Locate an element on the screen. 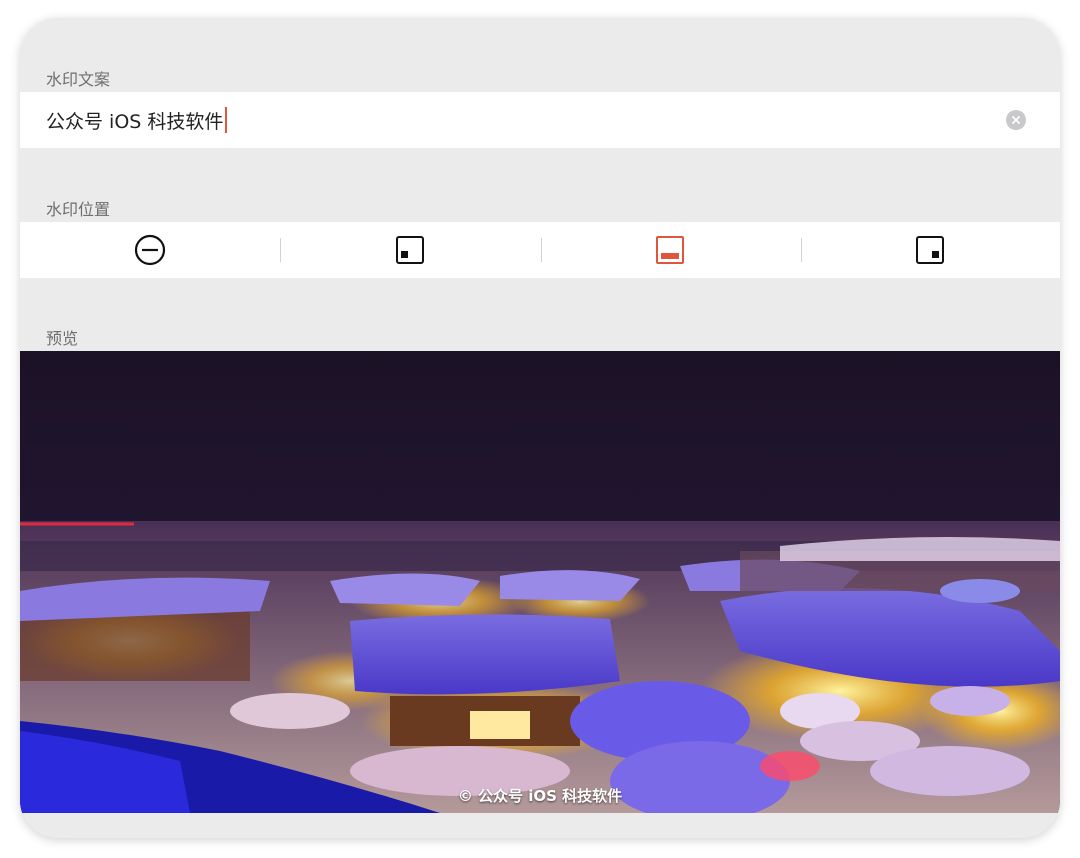  clear-icon is located at coordinates (1016, 120).